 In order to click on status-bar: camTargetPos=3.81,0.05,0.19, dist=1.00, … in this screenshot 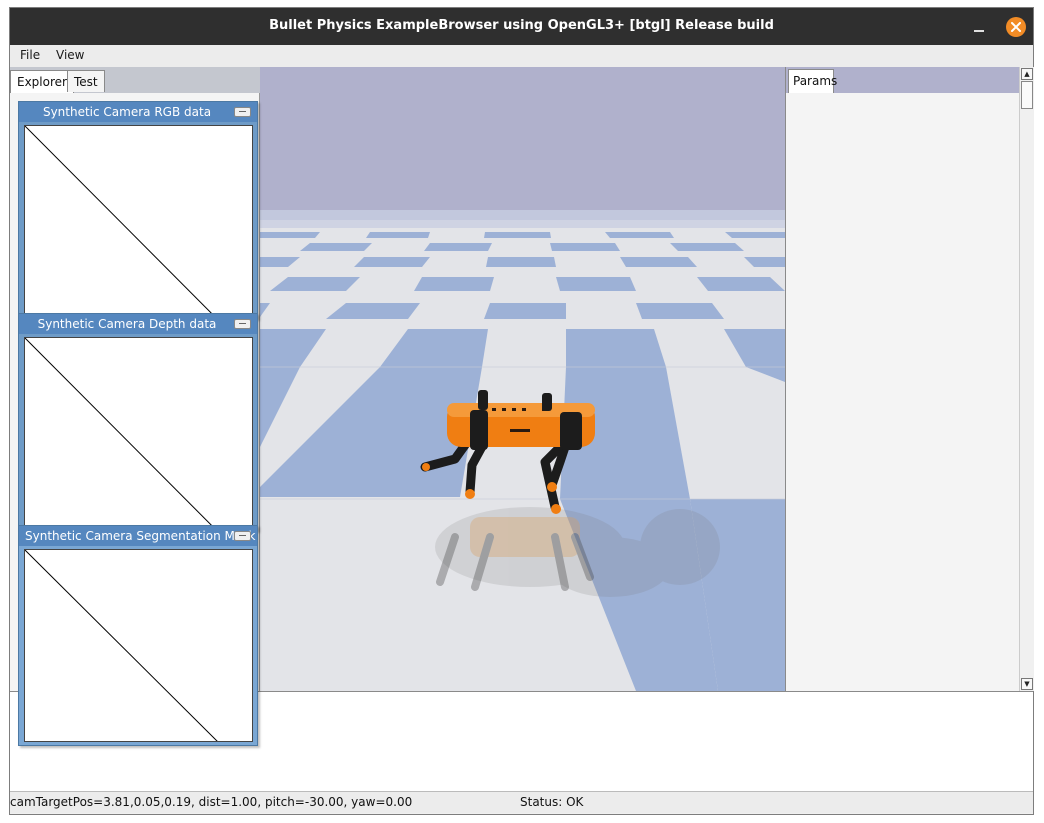, I will do `click(521, 802)`.